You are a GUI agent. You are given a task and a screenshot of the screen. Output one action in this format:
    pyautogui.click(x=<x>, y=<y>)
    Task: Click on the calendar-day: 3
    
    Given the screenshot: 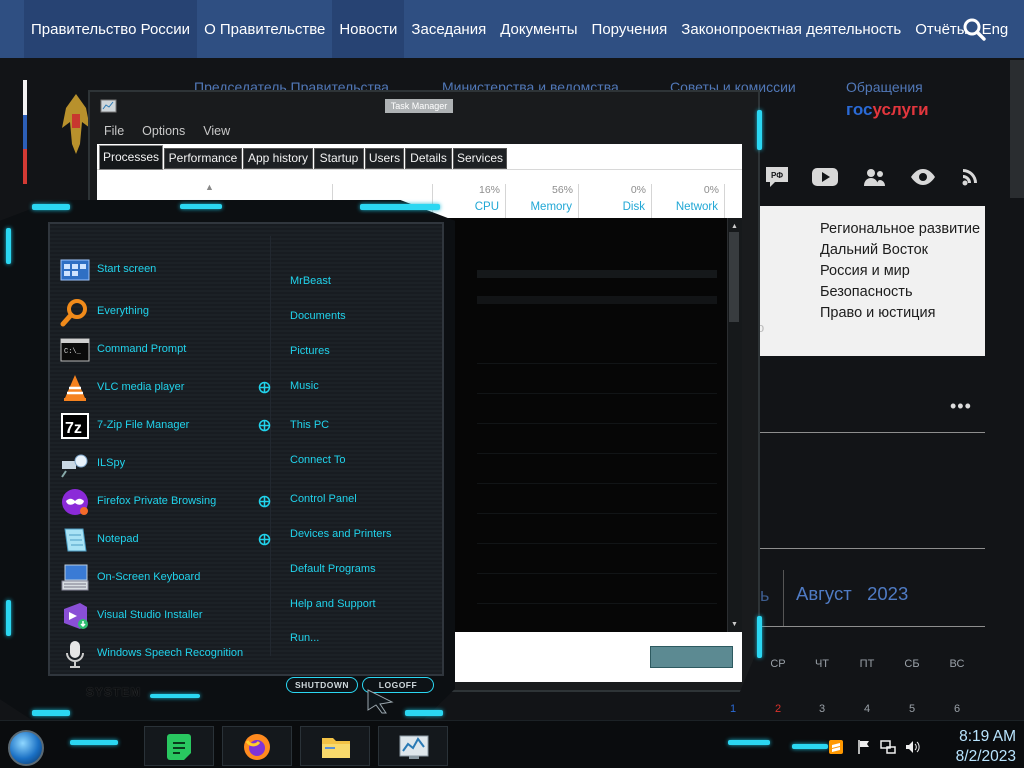 What is the action you would take?
    pyautogui.click(x=822, y=709)
    